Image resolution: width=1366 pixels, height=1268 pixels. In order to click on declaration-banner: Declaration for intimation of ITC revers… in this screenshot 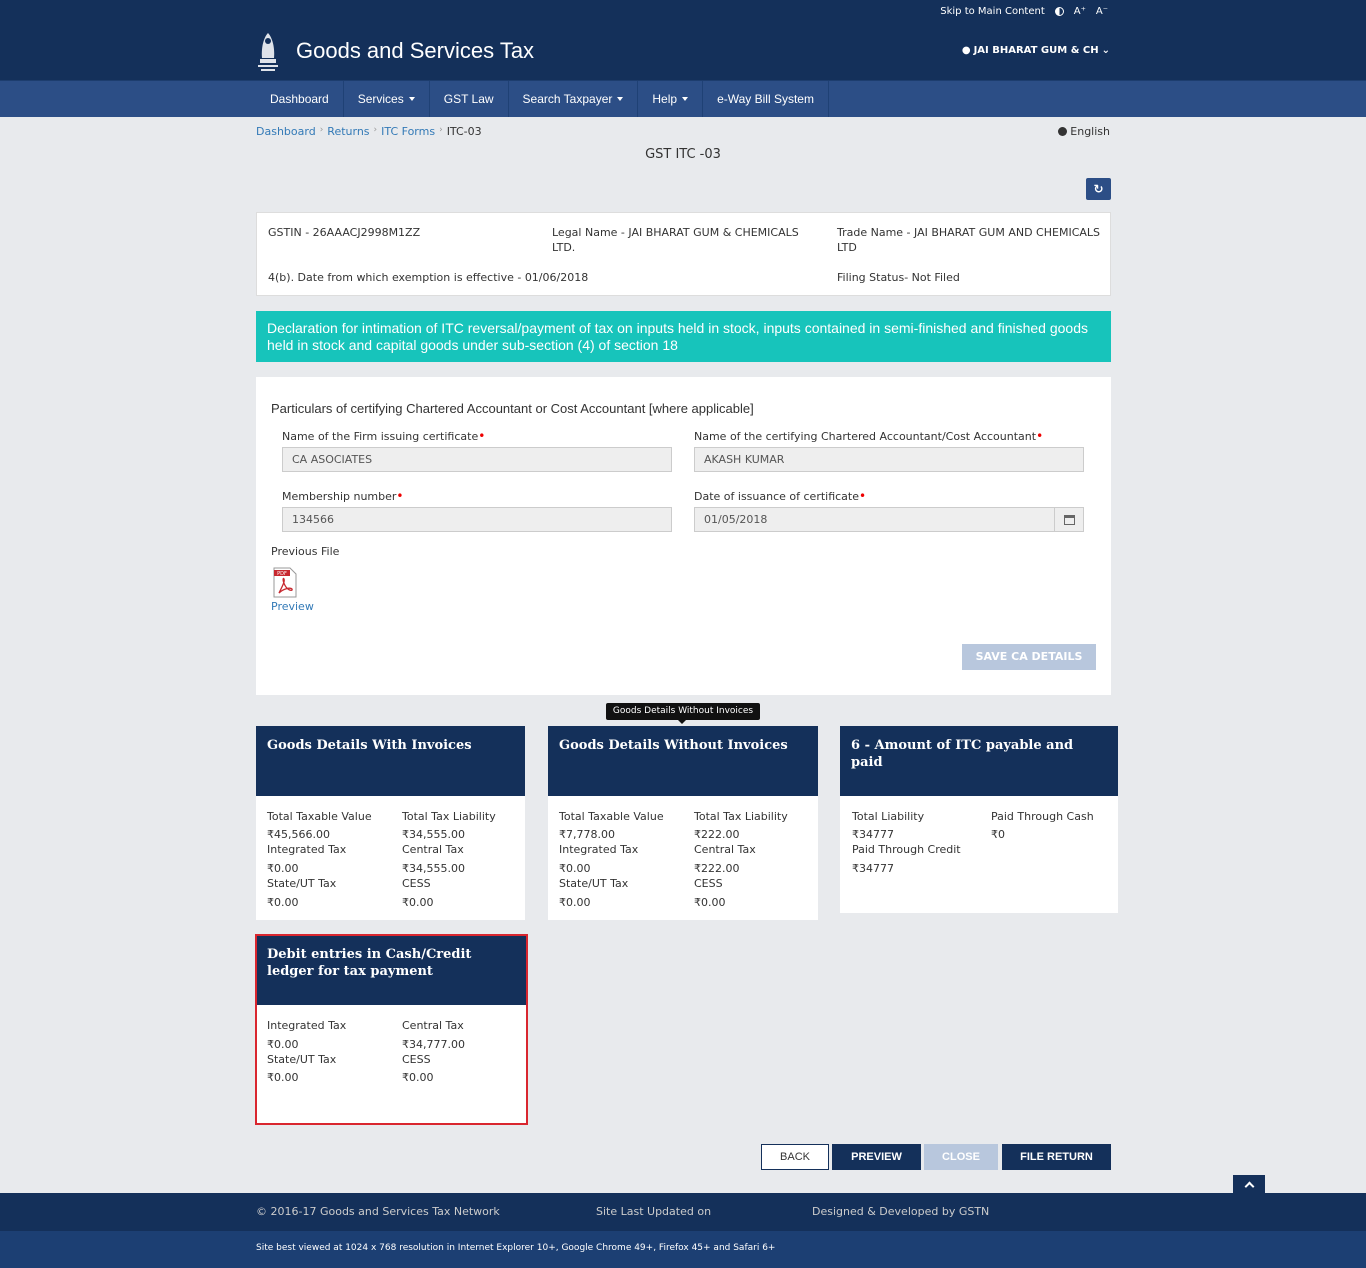, I will do `click(683, 336)`.